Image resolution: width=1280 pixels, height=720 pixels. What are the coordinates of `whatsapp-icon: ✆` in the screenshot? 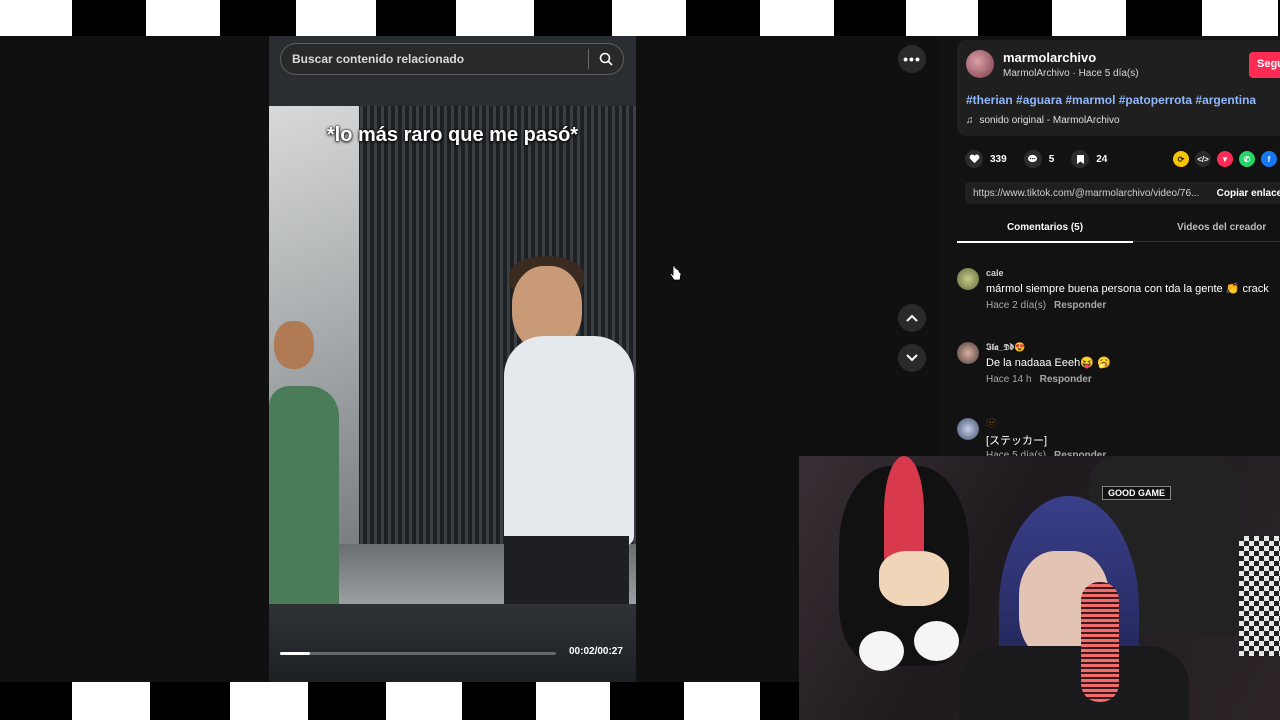 It's located at (1247, 159).